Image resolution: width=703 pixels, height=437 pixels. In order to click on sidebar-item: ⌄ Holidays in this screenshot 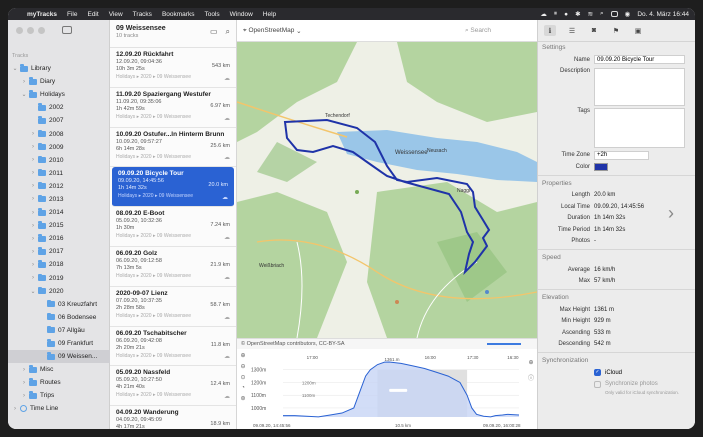, I will do `click(59, 94)`.